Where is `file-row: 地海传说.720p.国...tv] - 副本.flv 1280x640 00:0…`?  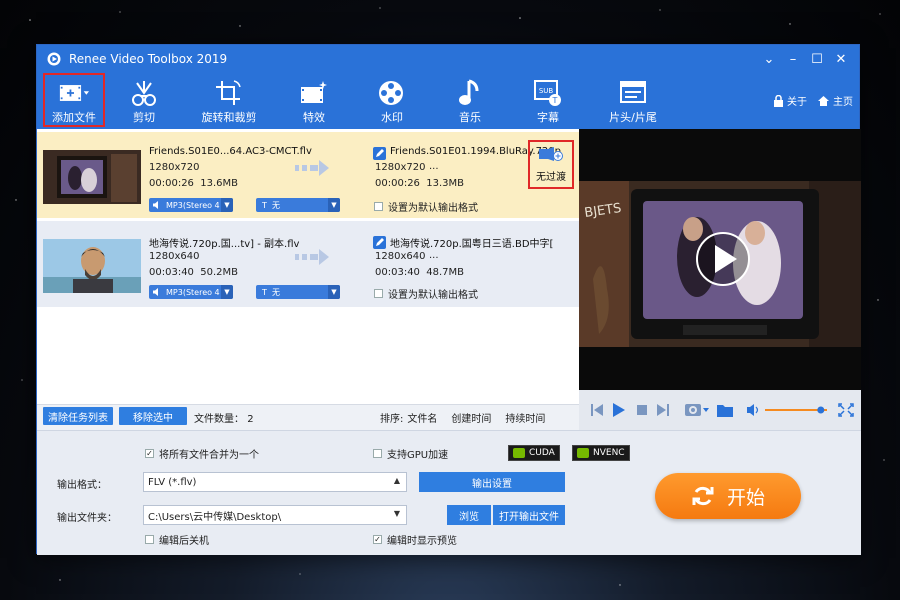 file-row: 地海传说.720p.国...tv] - 副本.flv 1280x640 00:0… is located at coordinates (308, 264).